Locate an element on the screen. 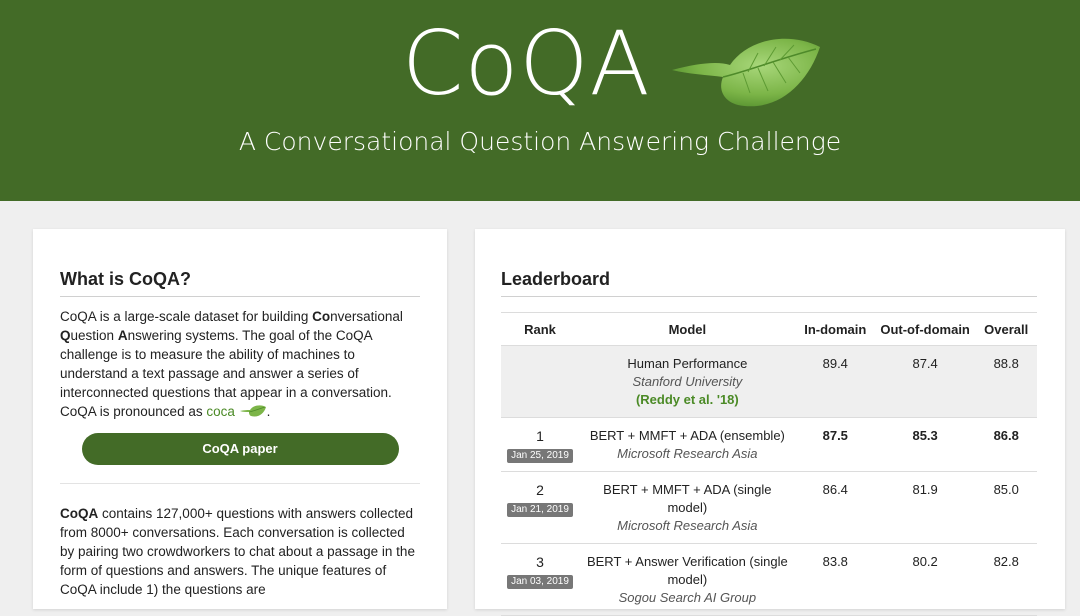  reference-link: (Reddy et al. '18) is located at coordinates (687, 400).